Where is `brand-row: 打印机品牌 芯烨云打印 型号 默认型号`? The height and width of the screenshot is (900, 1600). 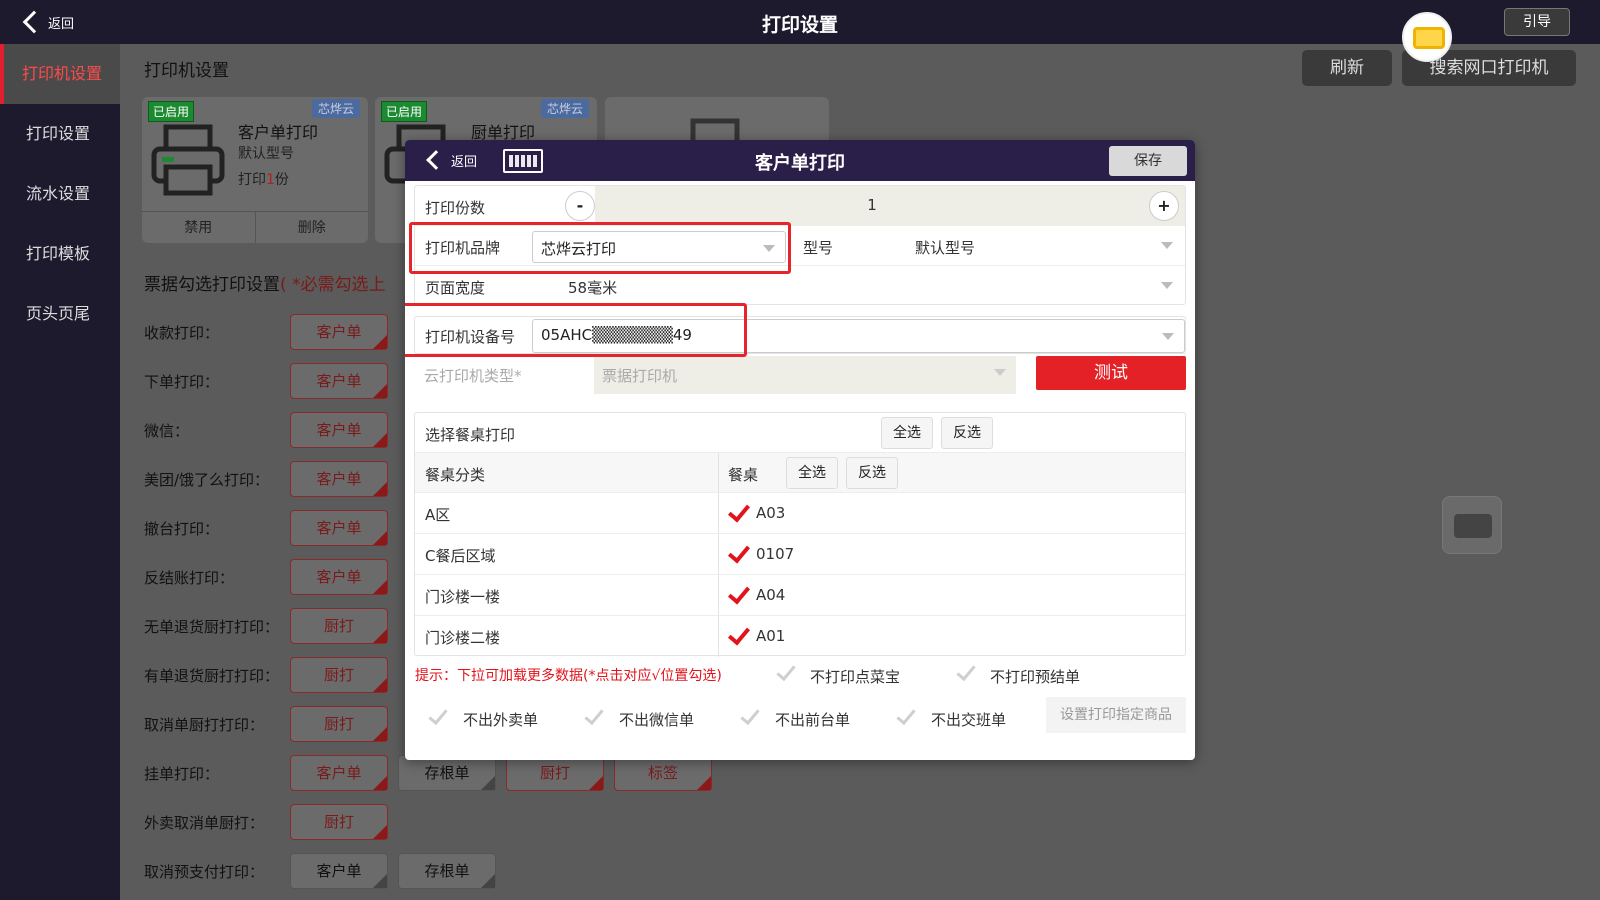
brand-row: 打印机品牌 芯烨云打印 型号 默认型号 is located at coordinates (800, 246).